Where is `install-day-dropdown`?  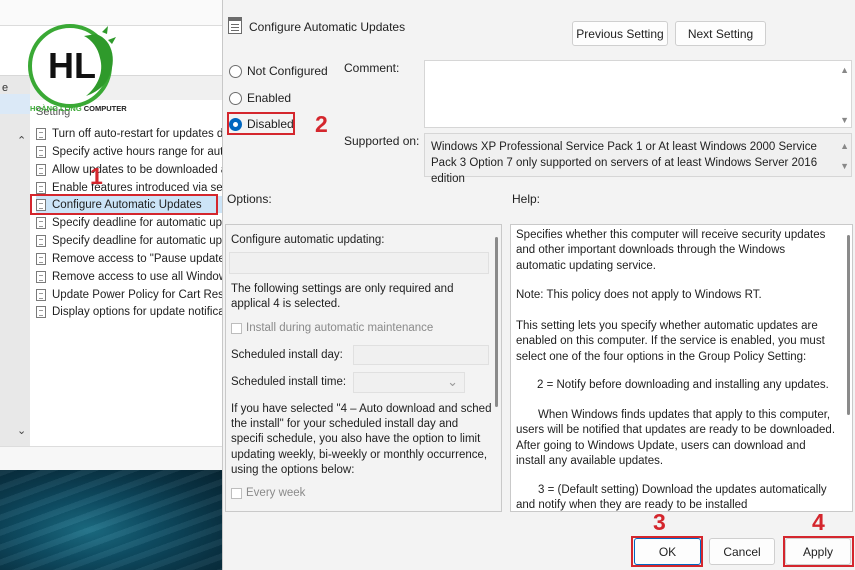
install-day-dropdown is located at coordinates (421, 355).